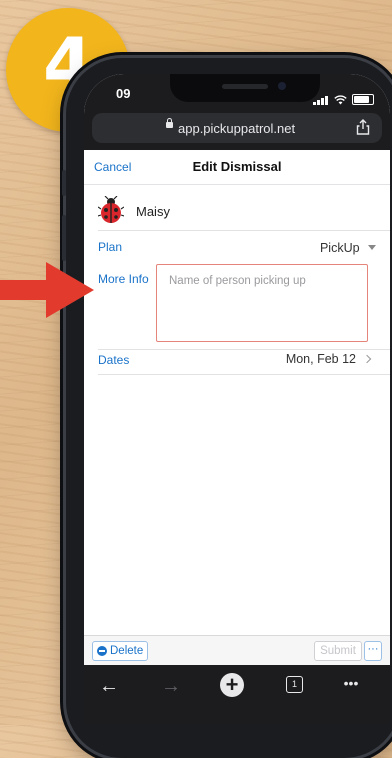 This screenshot has width=392, height=758. What do you see at coordinates (110, 247) in the screenshot?
I see `plan-label: Plan` at bounding box center [110, 247].